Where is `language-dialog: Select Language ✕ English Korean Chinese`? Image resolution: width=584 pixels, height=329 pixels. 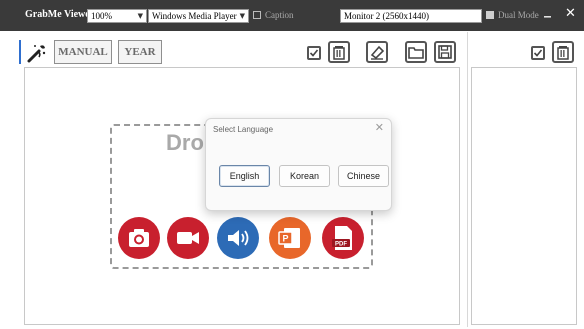
language-dialog: Select Language ✕ English Korean Chinese is located at coordinates (298, 164).